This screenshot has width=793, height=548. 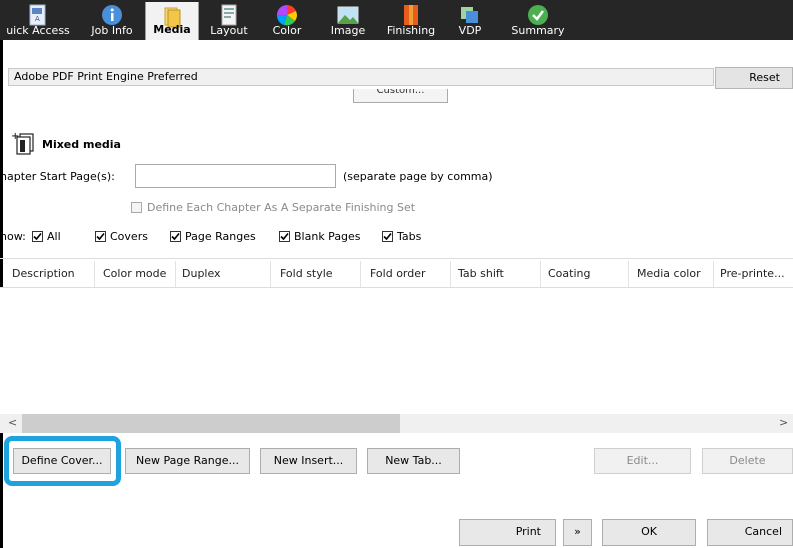 I want to click on column-header: Coating, so click(x=569, y=273).